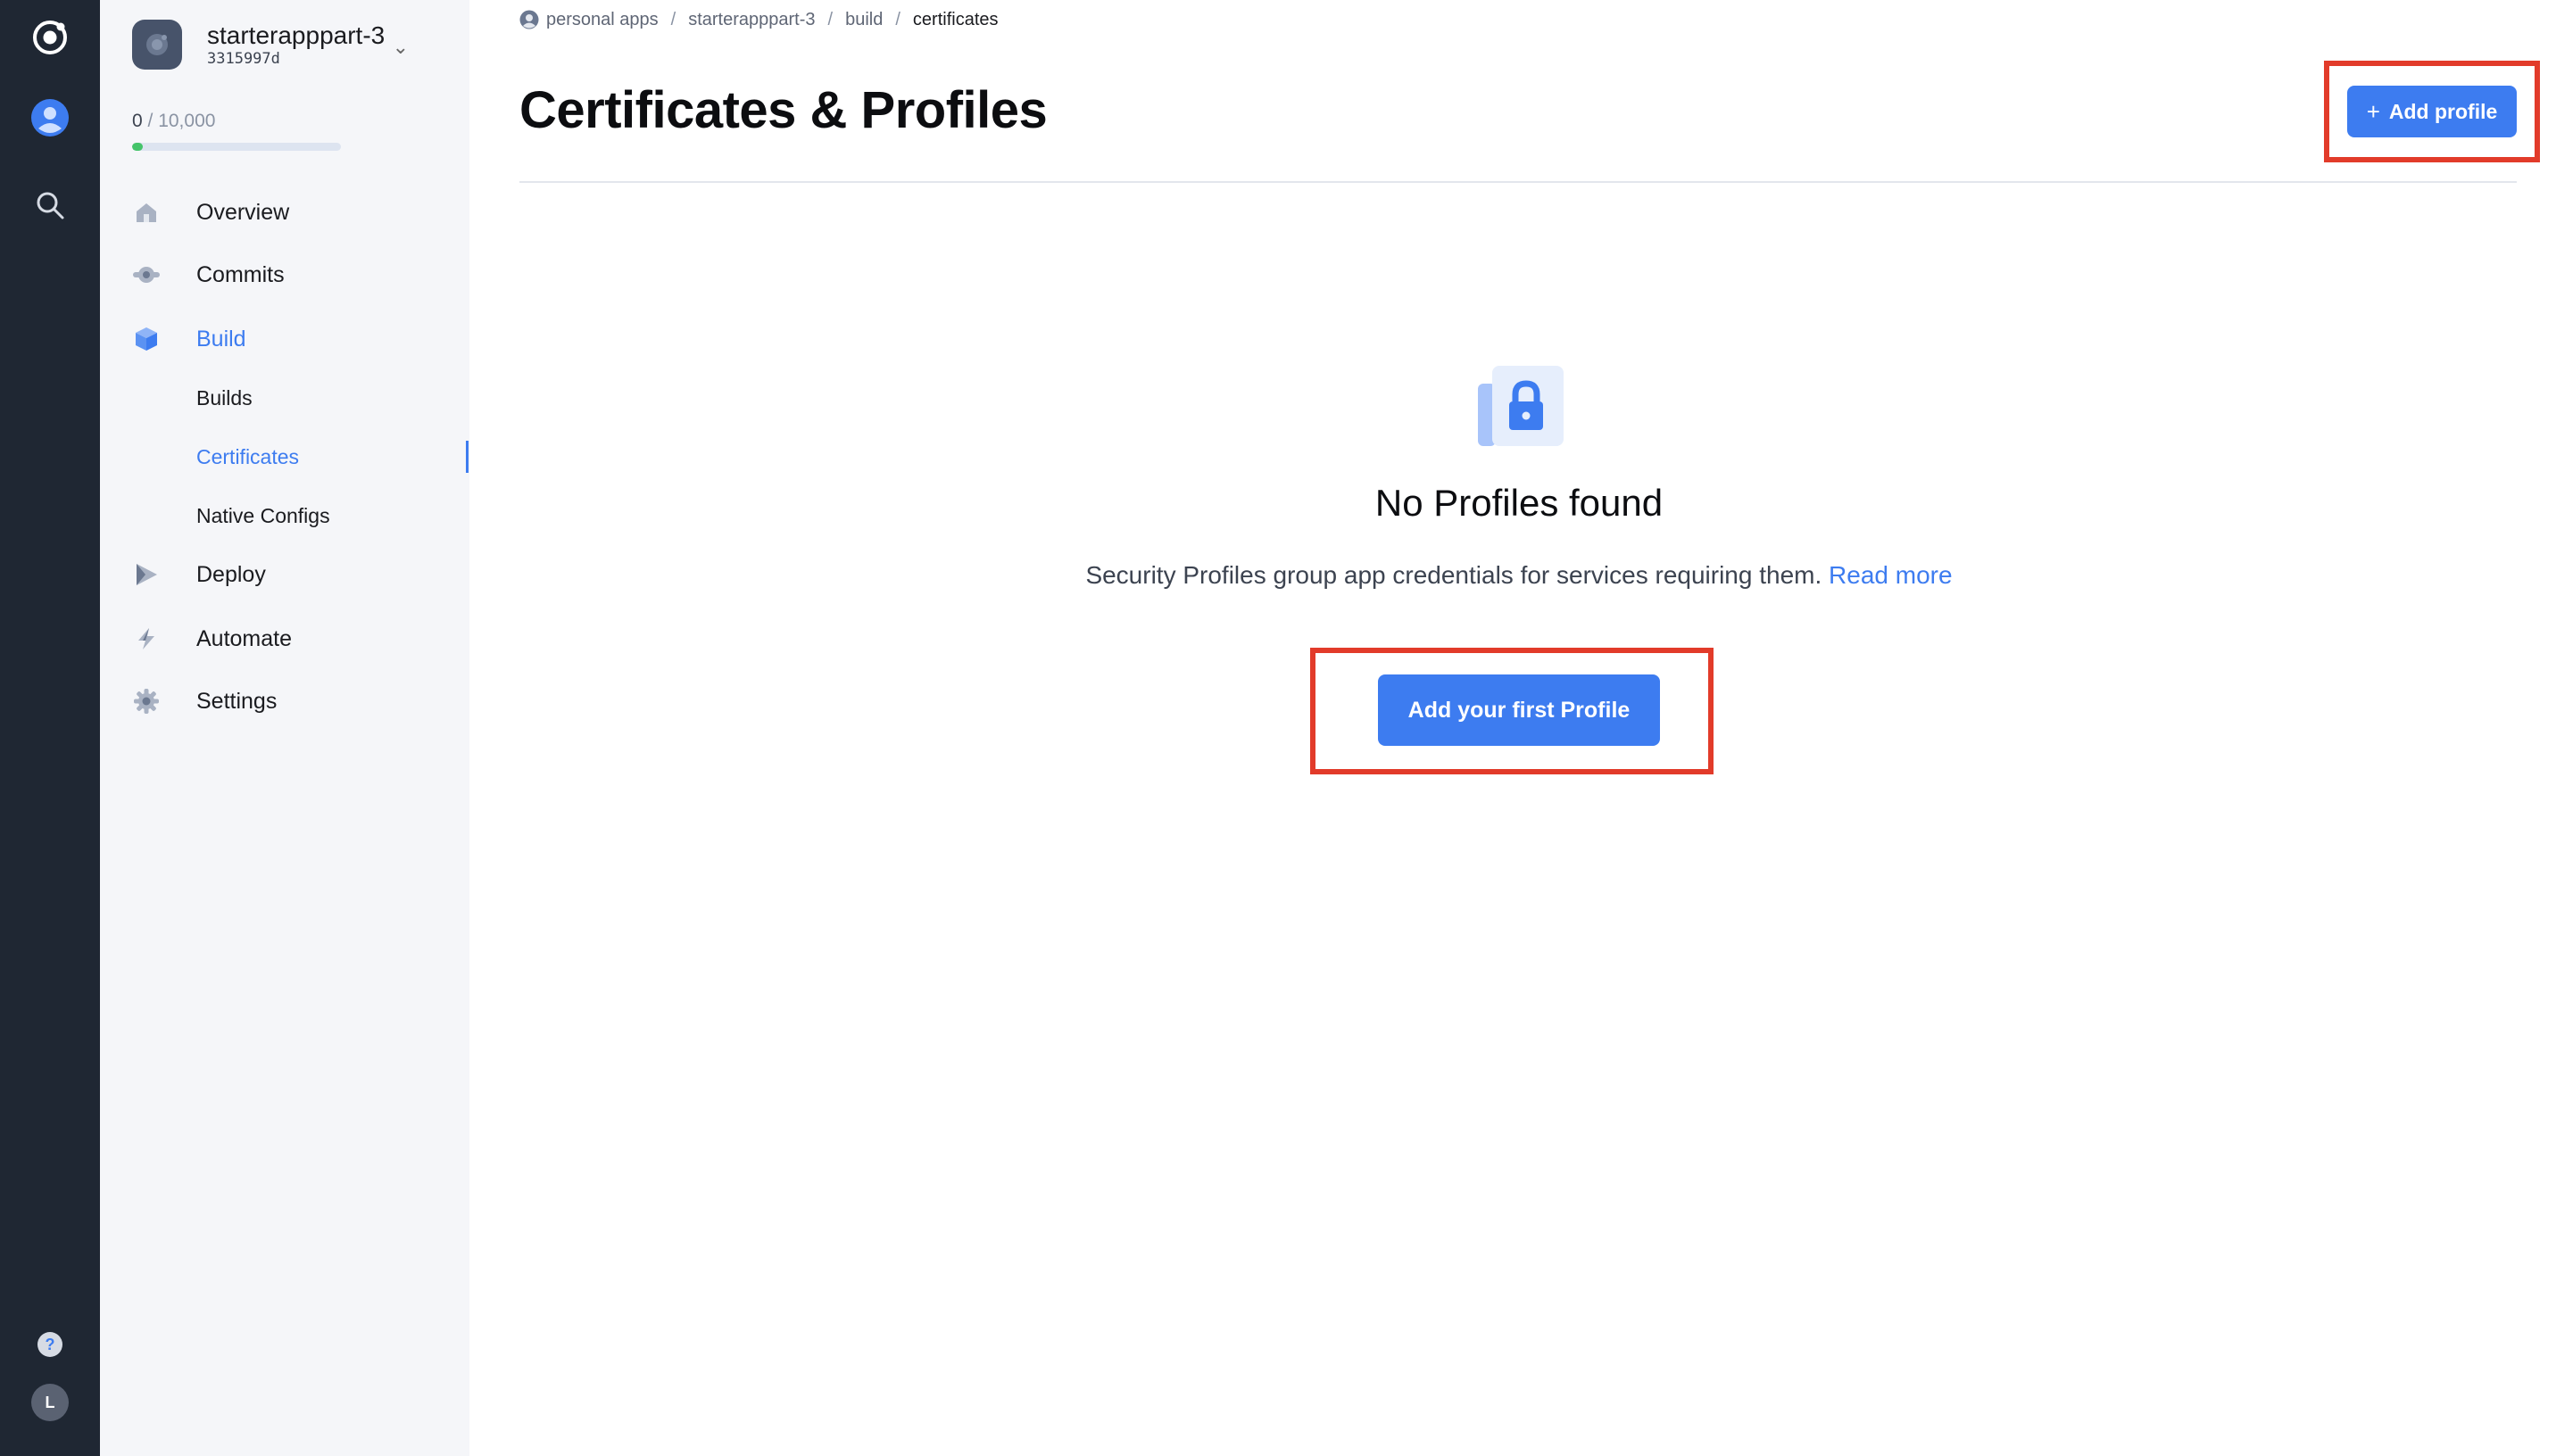 This screenshot has height=1456, width=2556. I want to click on app-avatar, so click(157, 45).